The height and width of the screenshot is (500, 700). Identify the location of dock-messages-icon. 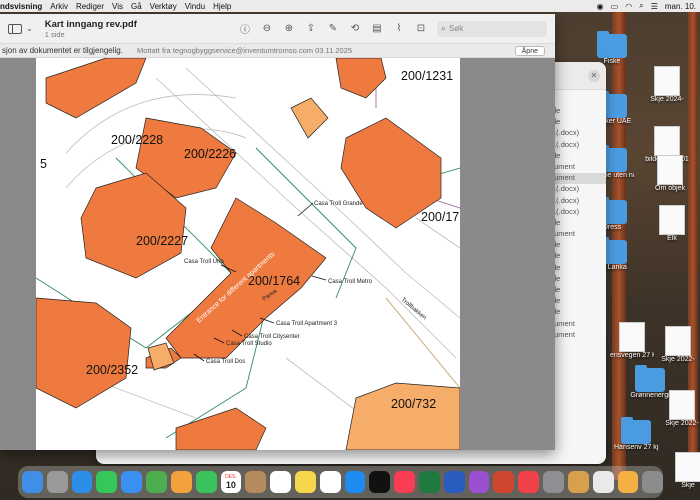
(107, 482).